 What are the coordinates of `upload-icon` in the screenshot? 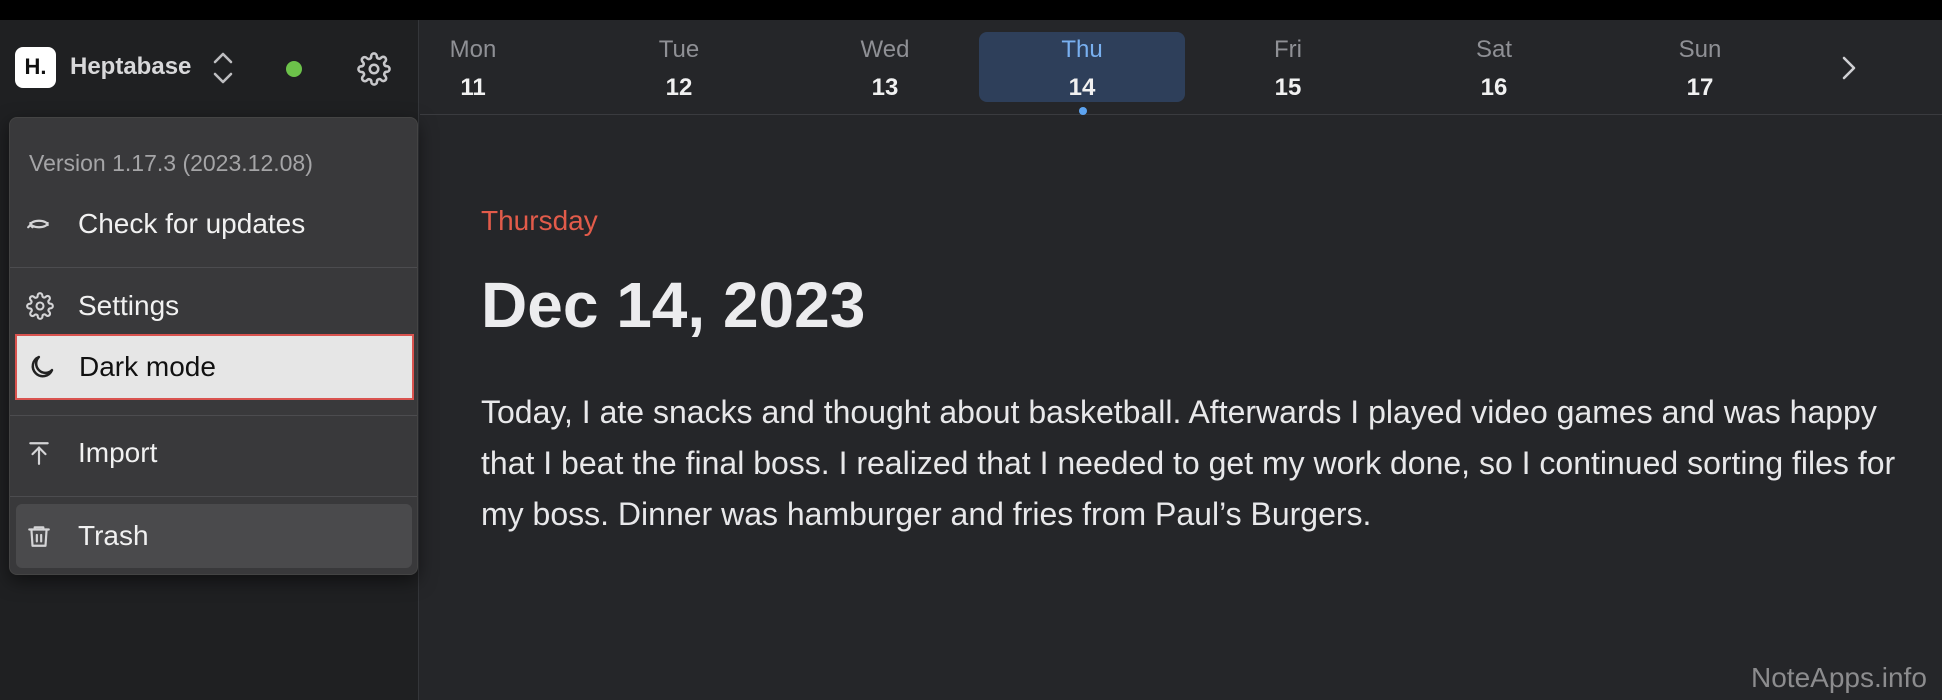 It's located at (45, 453).